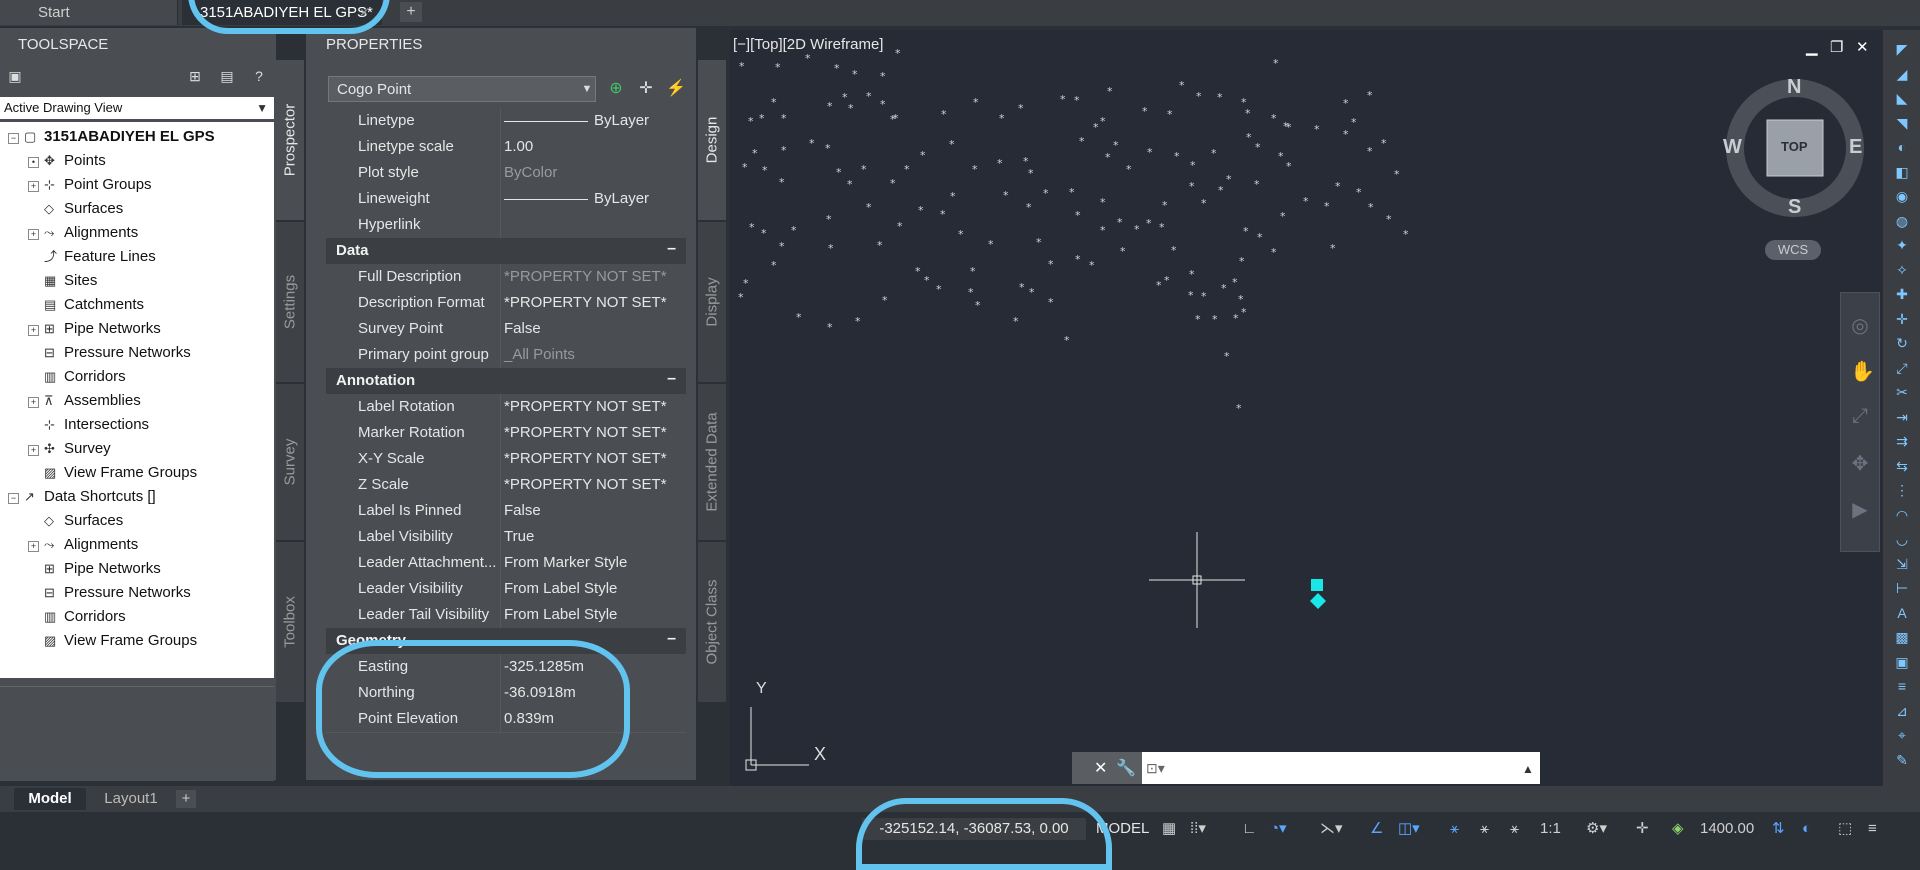 This screenshot has height=870, width=1920. What do you see at coordinates (290, 140) in the screenshot?
I see `tab-prospector: Prospector` at bounding box center [290, 140].